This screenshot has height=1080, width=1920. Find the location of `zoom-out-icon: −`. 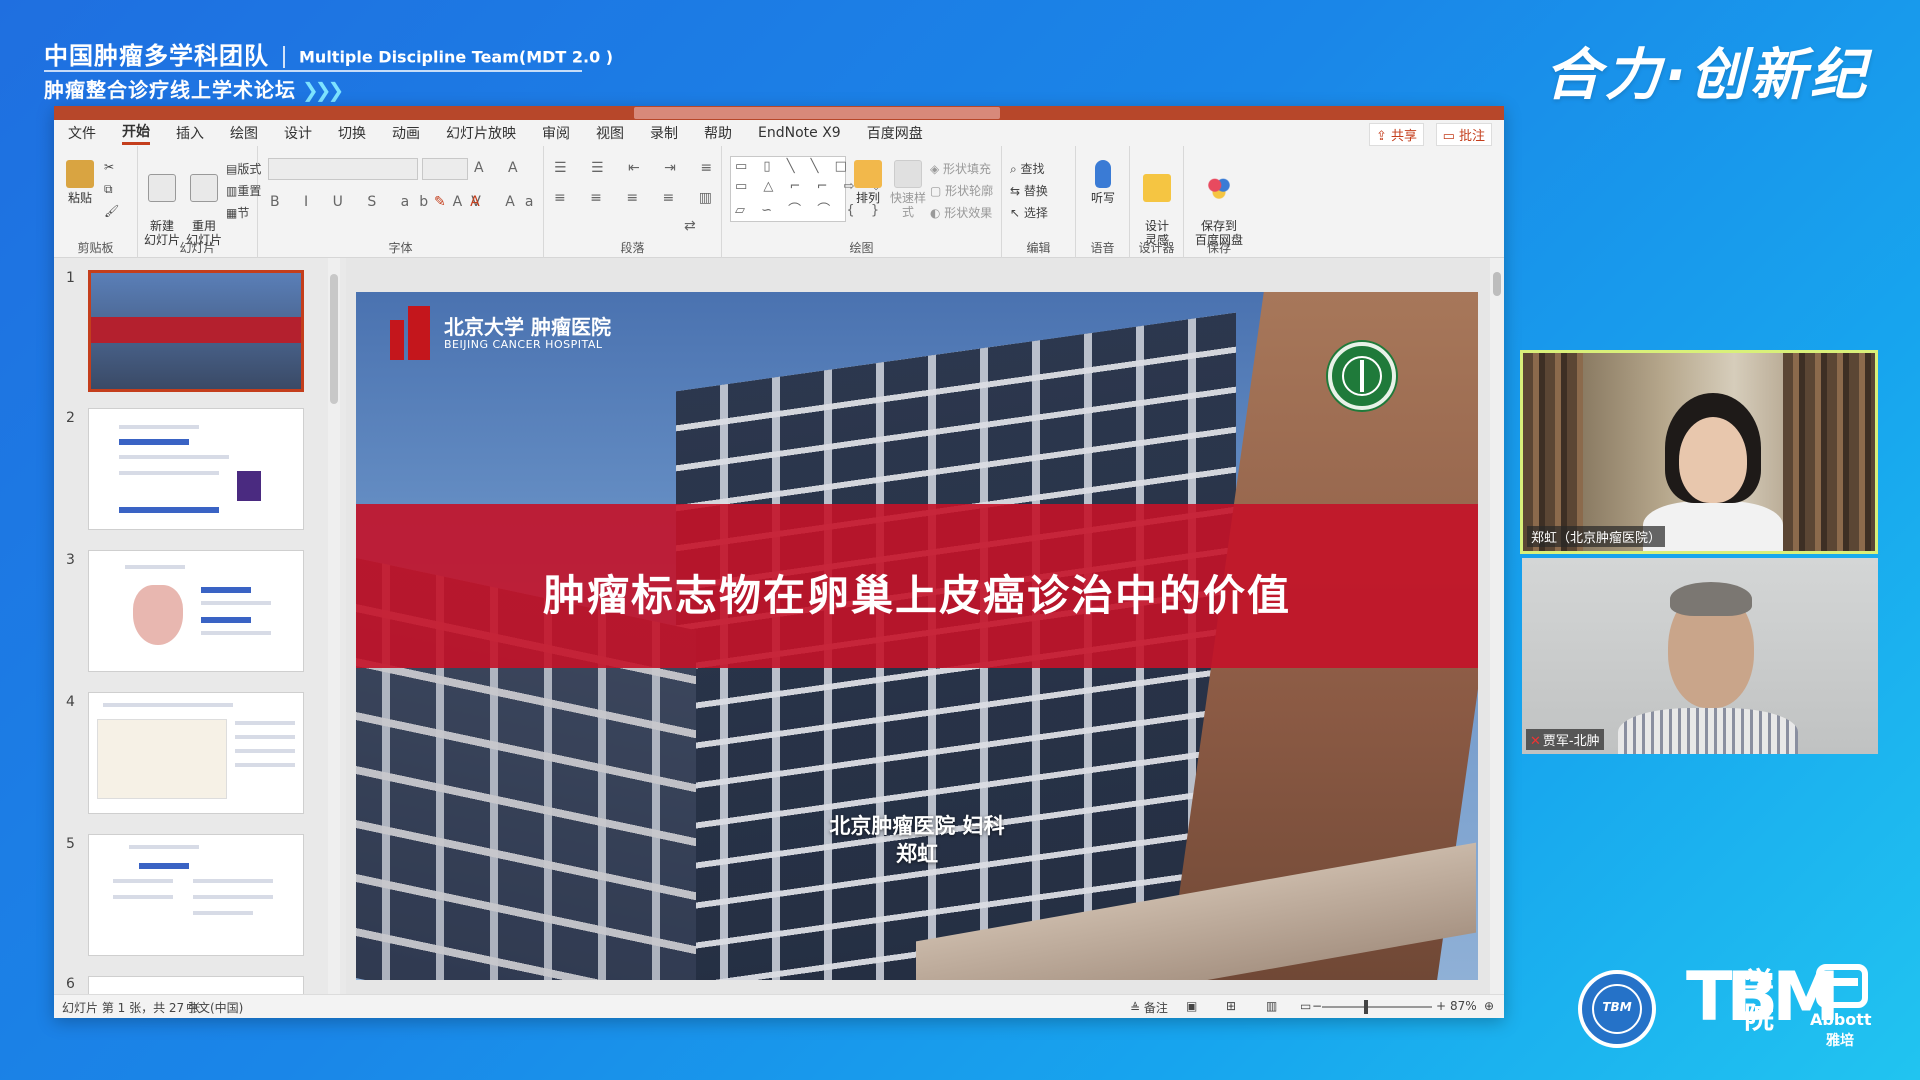

zoom-out-icon: − is located at coordinates (1317, 1006).